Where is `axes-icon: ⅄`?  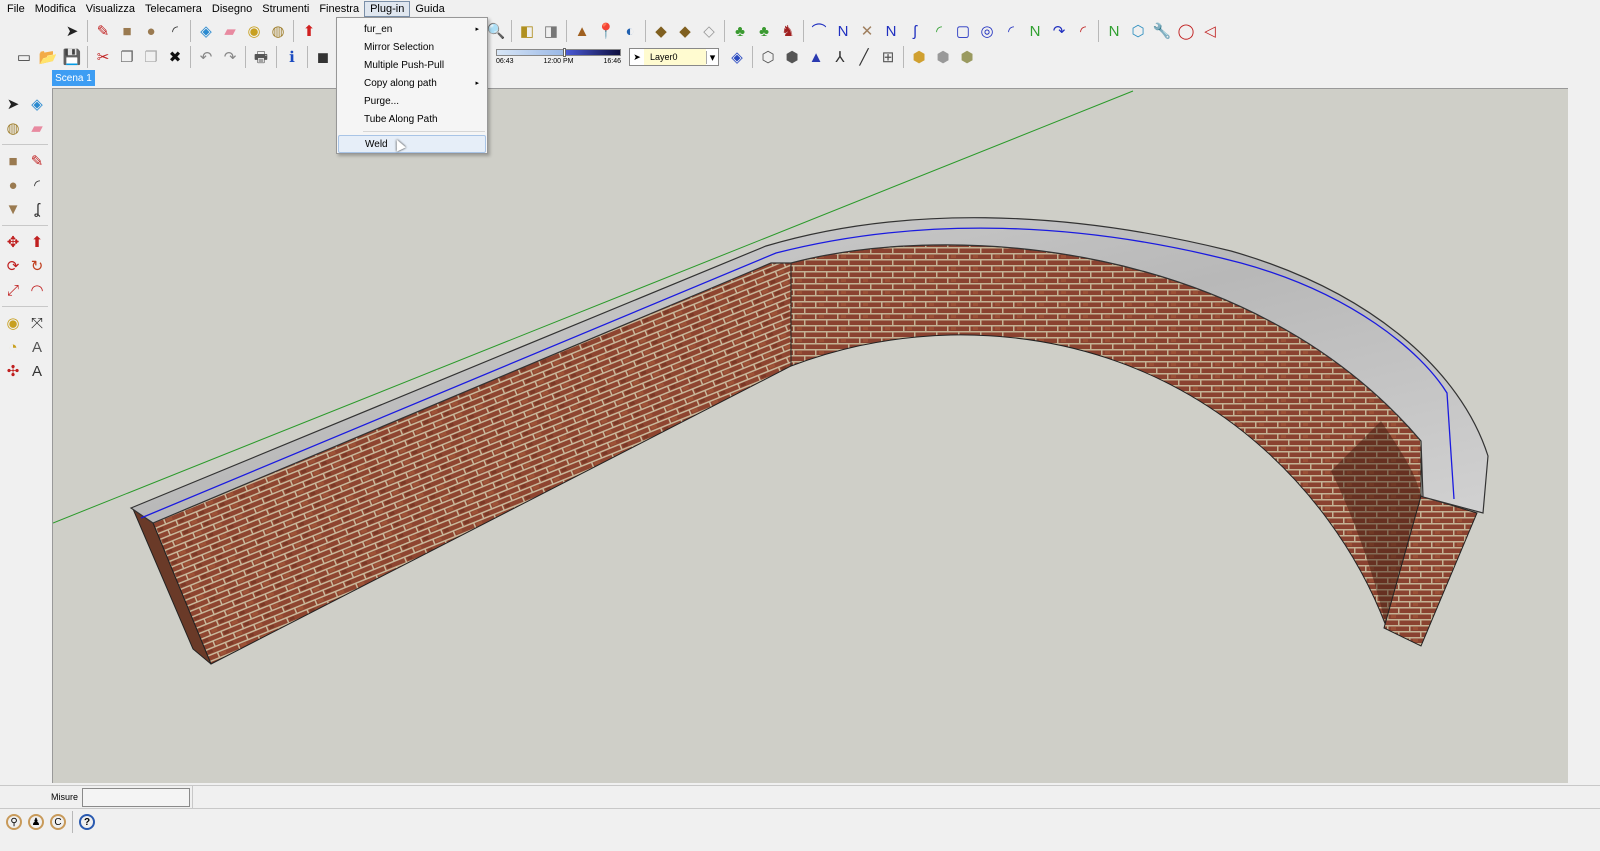
axes-icon: ⅄ is located at coordinates (840, 57).